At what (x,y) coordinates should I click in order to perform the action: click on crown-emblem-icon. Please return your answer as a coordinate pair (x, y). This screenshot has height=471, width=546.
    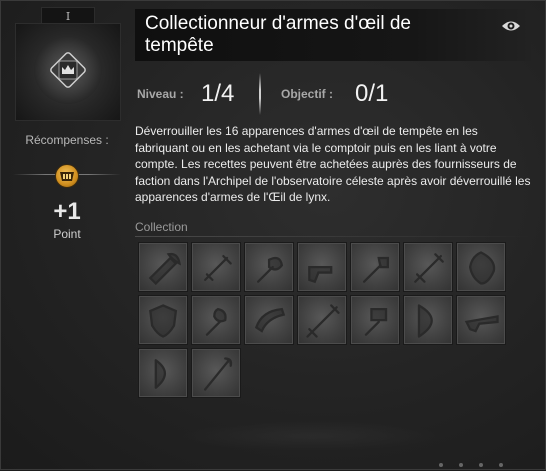
    Looking at the image, I should click on (68, 70).